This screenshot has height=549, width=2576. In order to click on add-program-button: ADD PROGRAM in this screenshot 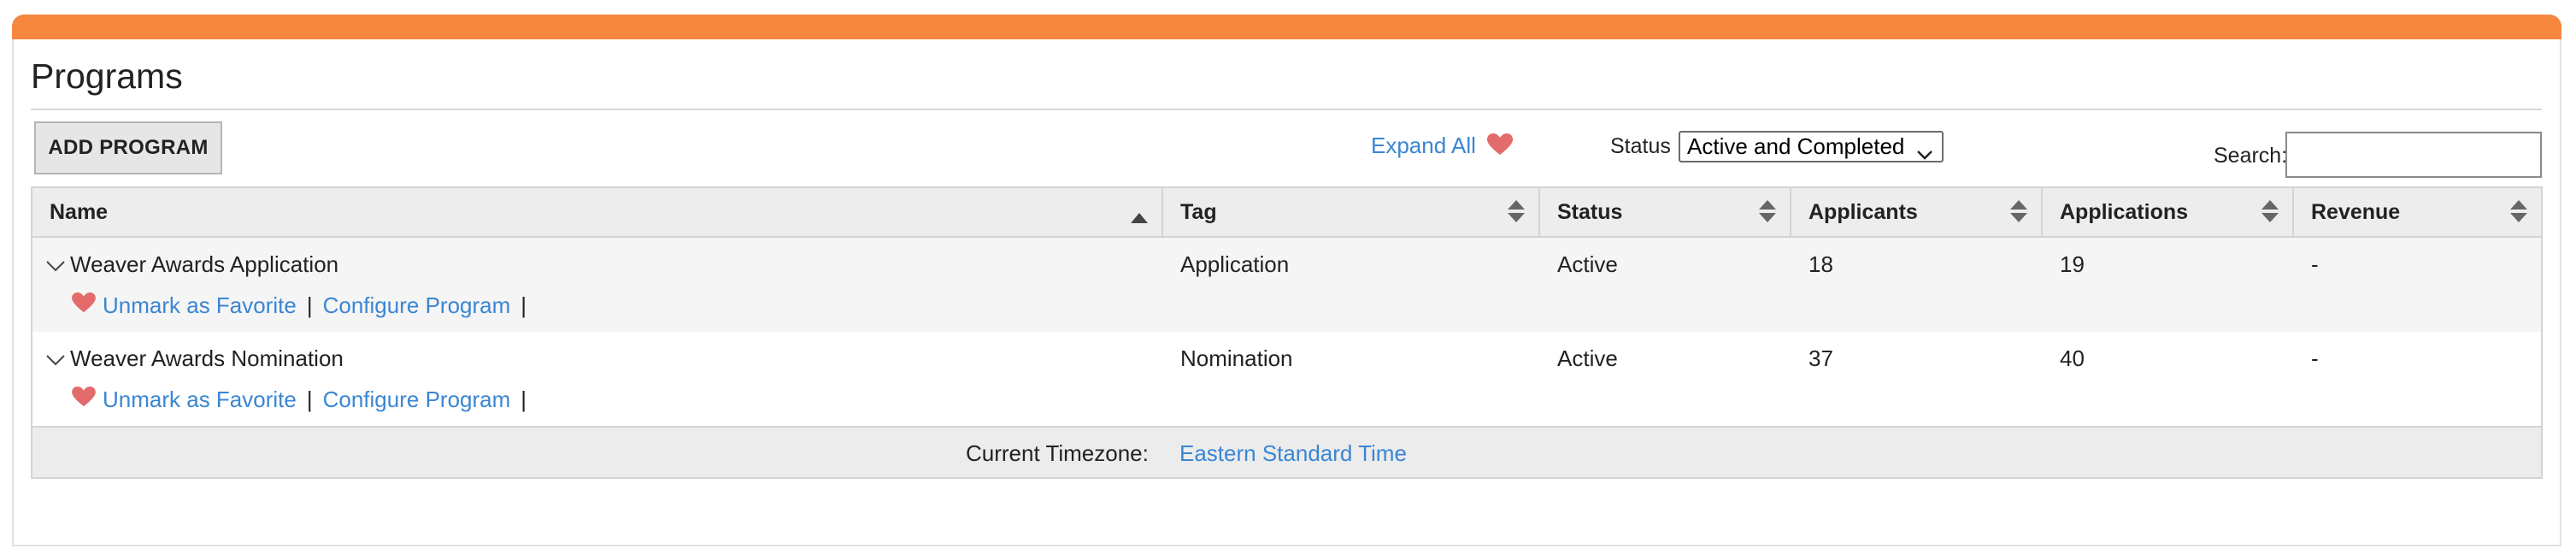, I will do `click(128, 147)`.